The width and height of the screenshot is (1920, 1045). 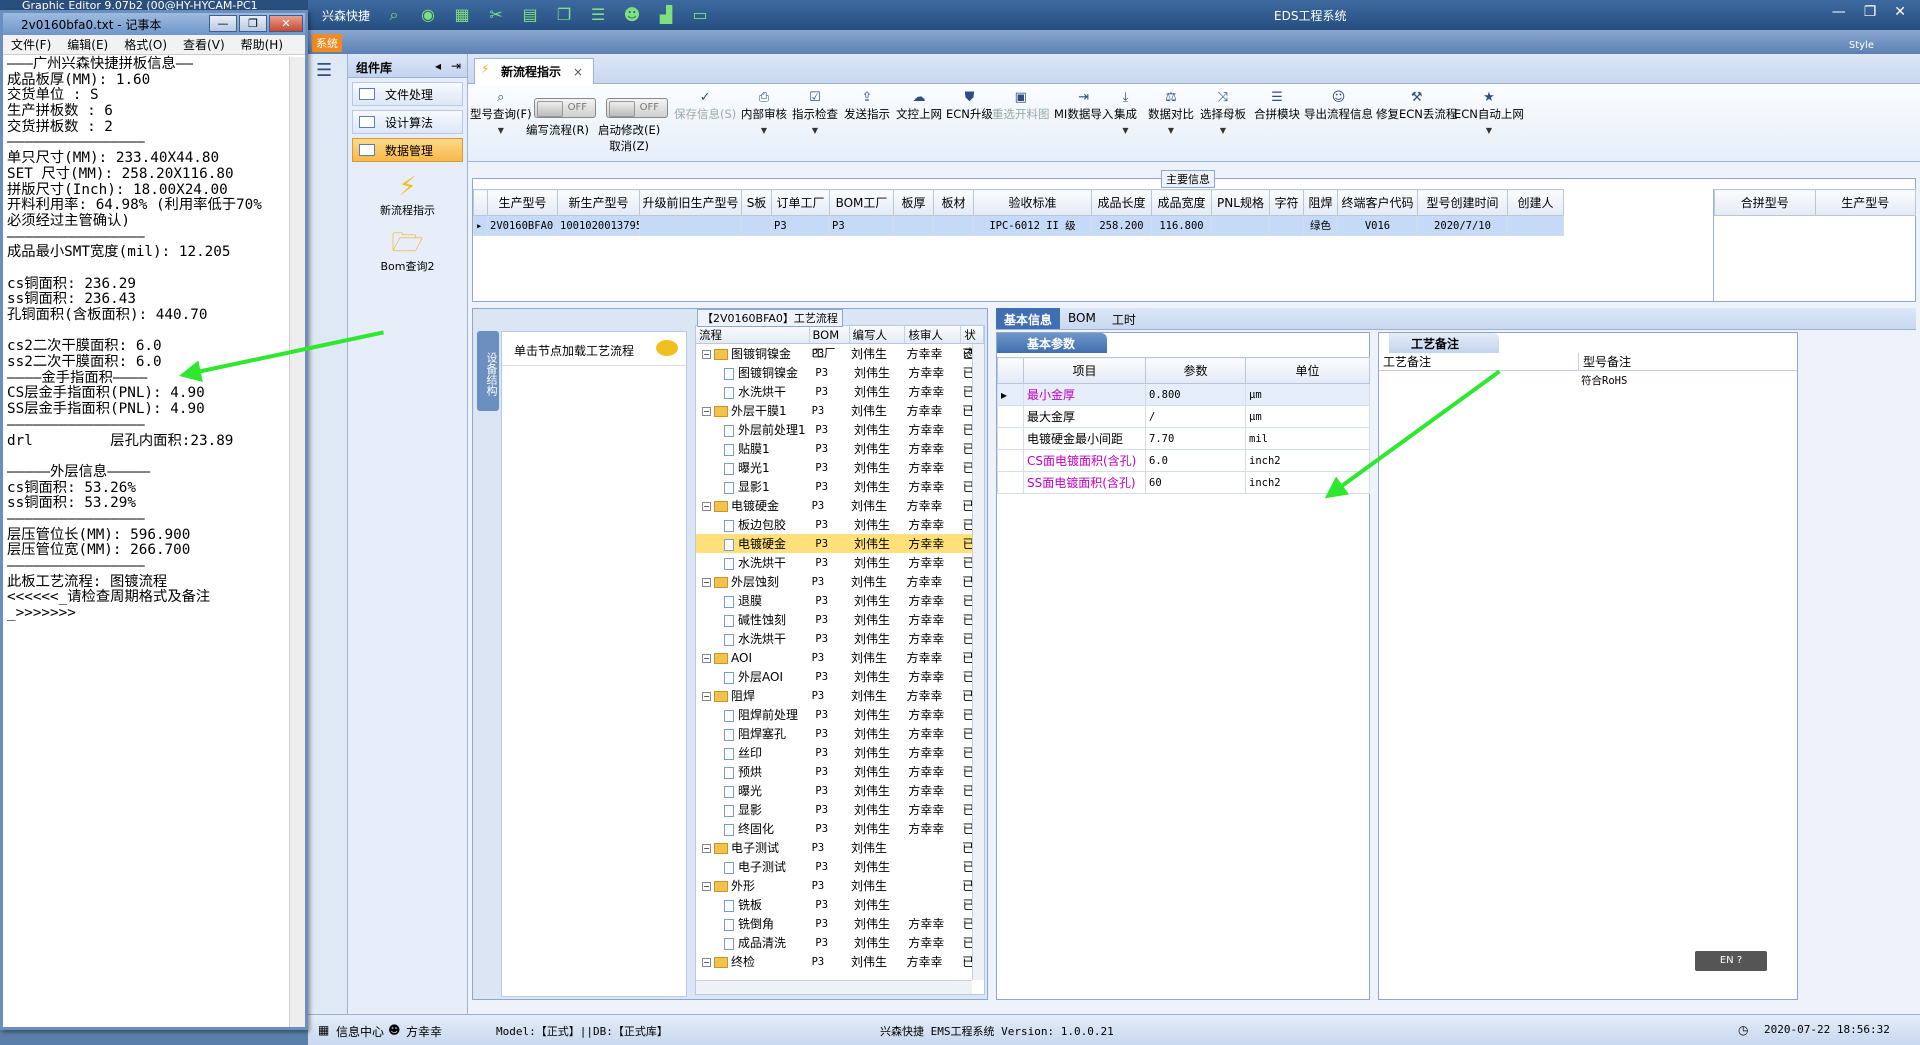 I want to click on toolbar-button-6: ⛊ ECN升级, so click(x=969, y=106).